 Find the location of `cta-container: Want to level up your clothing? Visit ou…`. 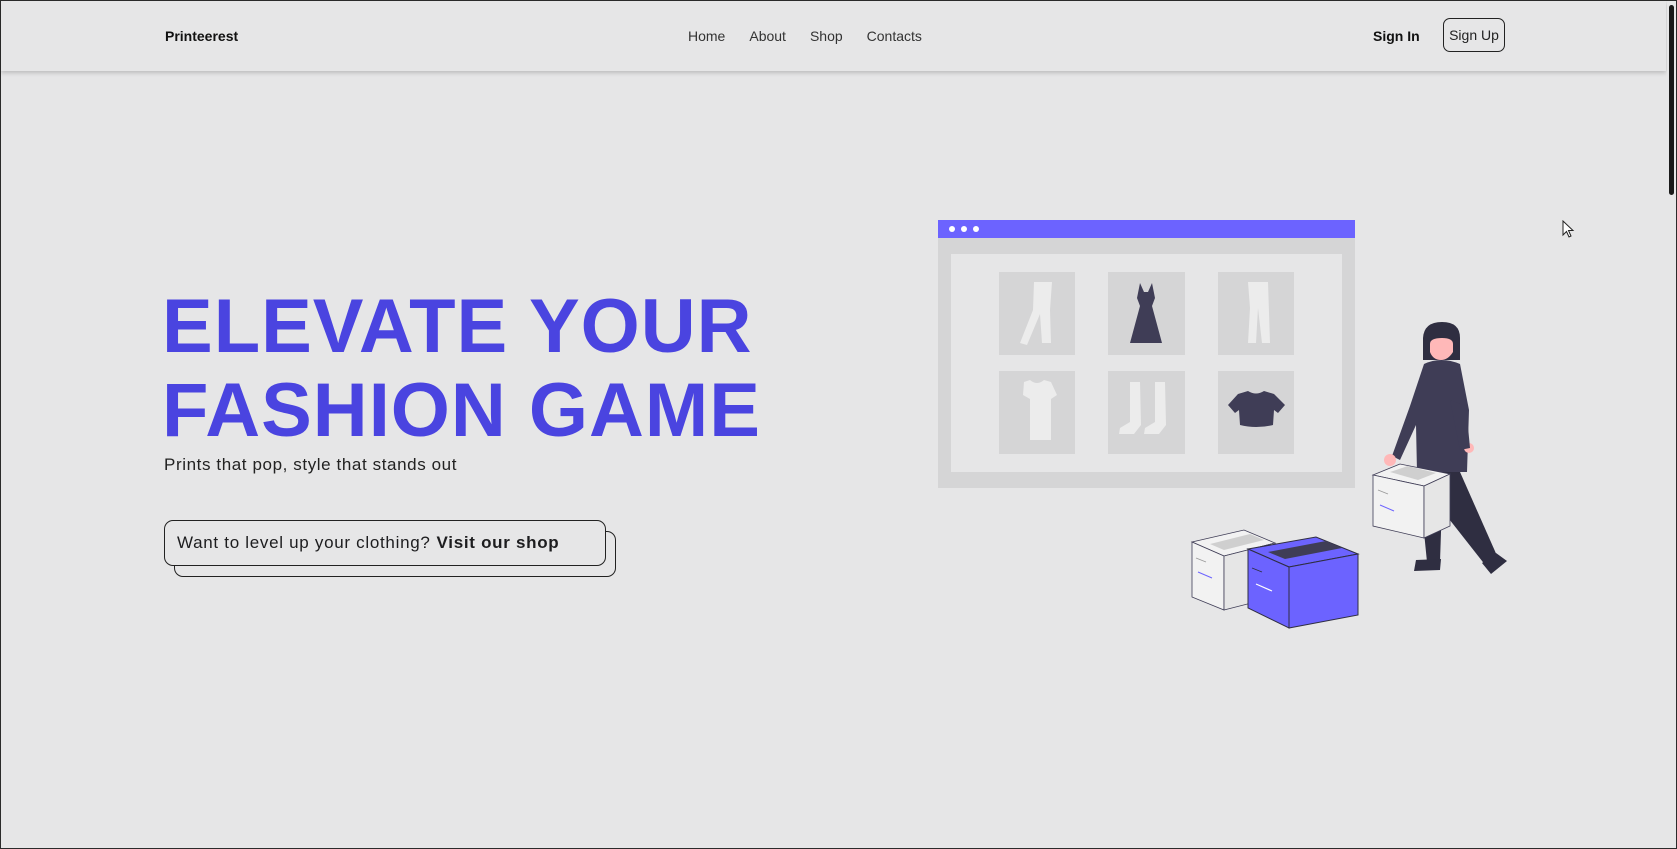

cta-container: Want to level up your clothing? Visit ou… is located at coordinates (390, 548).